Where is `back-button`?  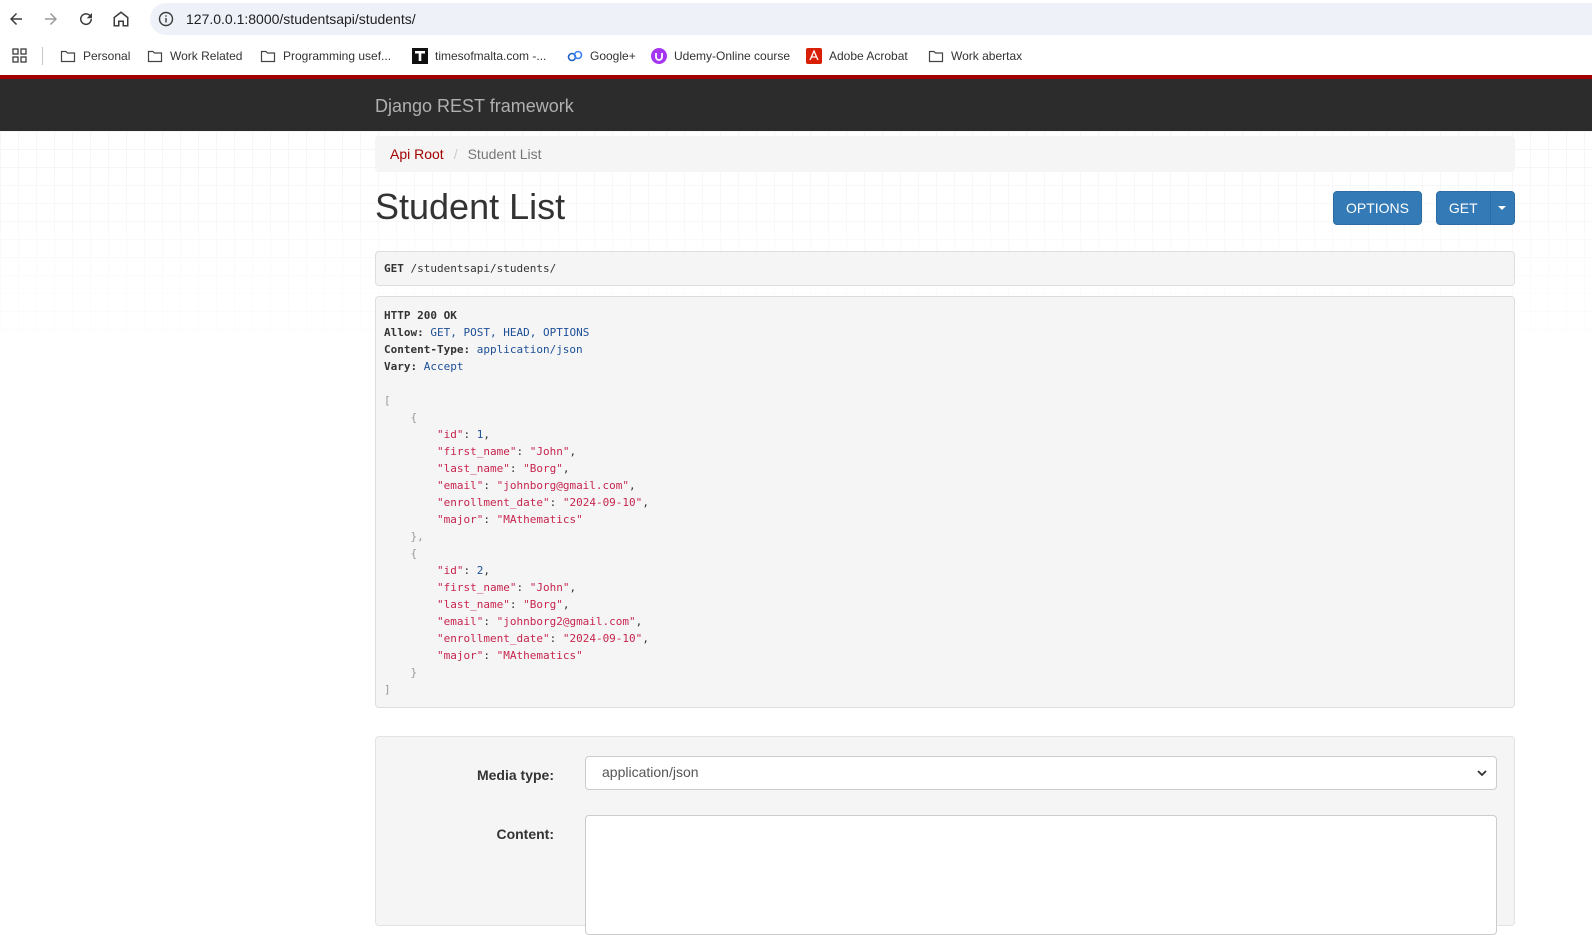 back-button is located at coordinates (16, 19).